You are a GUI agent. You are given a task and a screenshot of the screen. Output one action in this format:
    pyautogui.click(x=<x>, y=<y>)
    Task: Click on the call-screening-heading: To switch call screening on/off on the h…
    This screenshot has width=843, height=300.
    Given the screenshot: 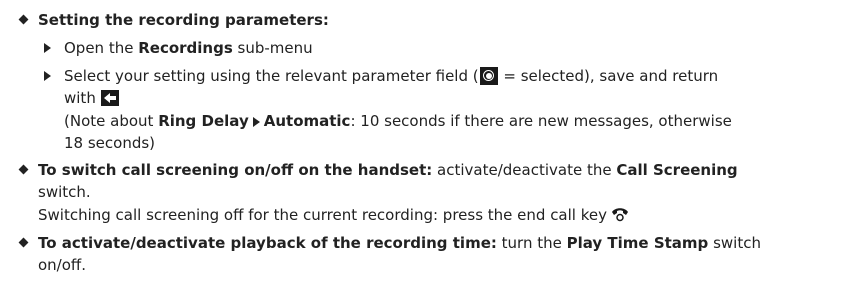 What is the action you would take?
    pyautogui.click(x=235, y=170)
    